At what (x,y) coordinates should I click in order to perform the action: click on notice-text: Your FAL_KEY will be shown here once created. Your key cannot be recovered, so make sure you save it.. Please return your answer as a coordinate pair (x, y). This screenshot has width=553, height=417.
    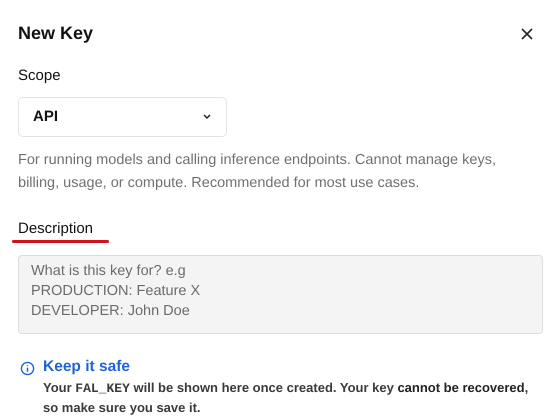
    Looking at the image, I should click on (286, 398).